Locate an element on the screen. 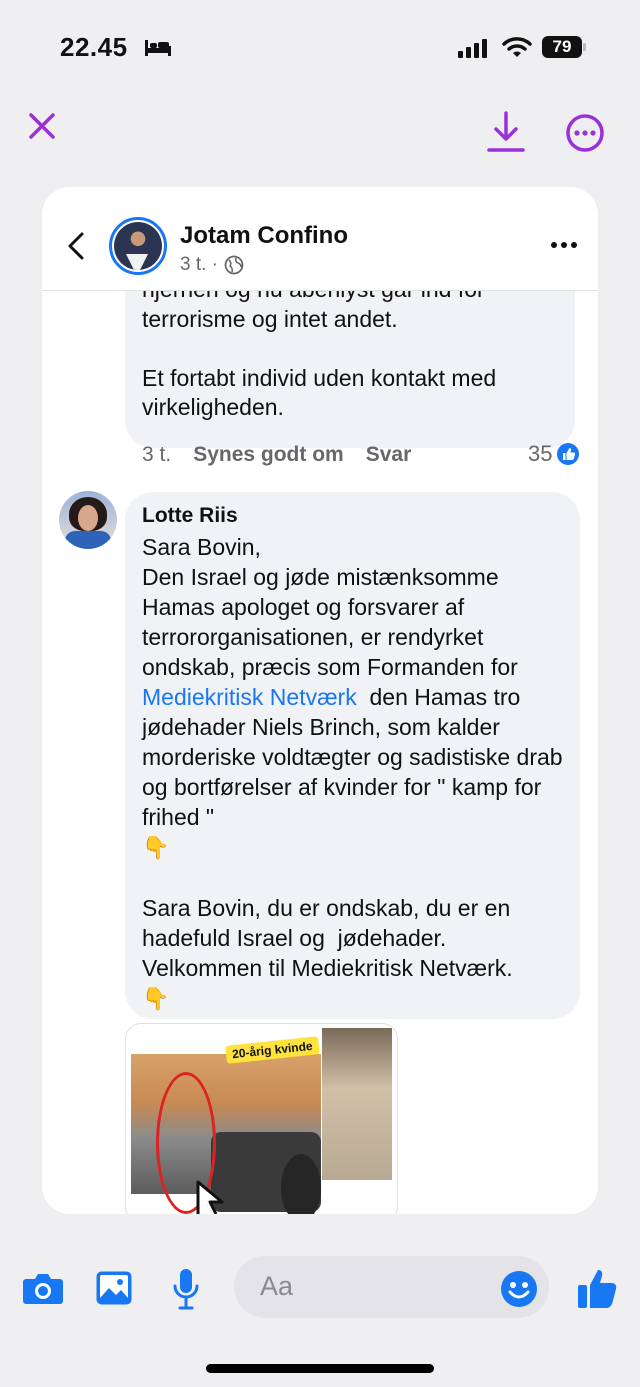 Image resolution: width=640 pixels, height=1387 pixels. emoji-icon is located at coordinates (519, 1289).